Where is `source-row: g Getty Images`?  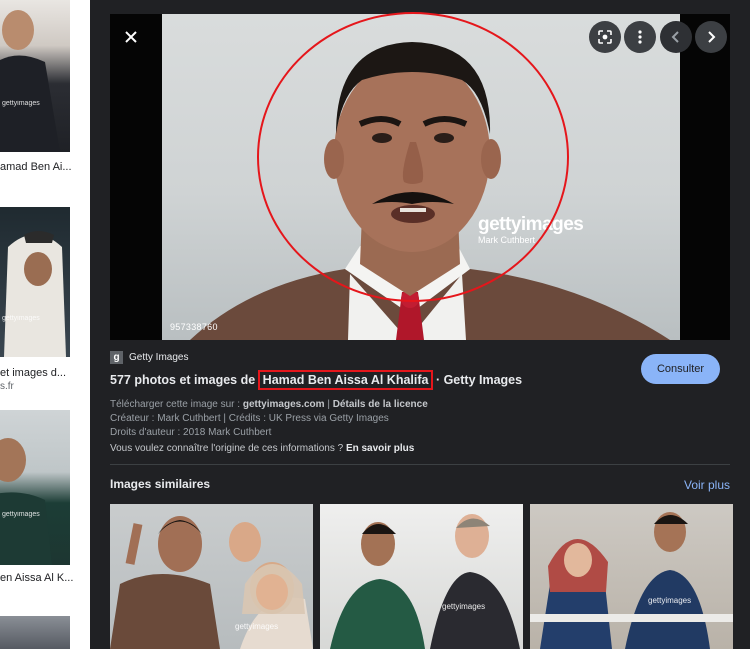
source-row: g Getty Images is located at coordinates (149, 357).